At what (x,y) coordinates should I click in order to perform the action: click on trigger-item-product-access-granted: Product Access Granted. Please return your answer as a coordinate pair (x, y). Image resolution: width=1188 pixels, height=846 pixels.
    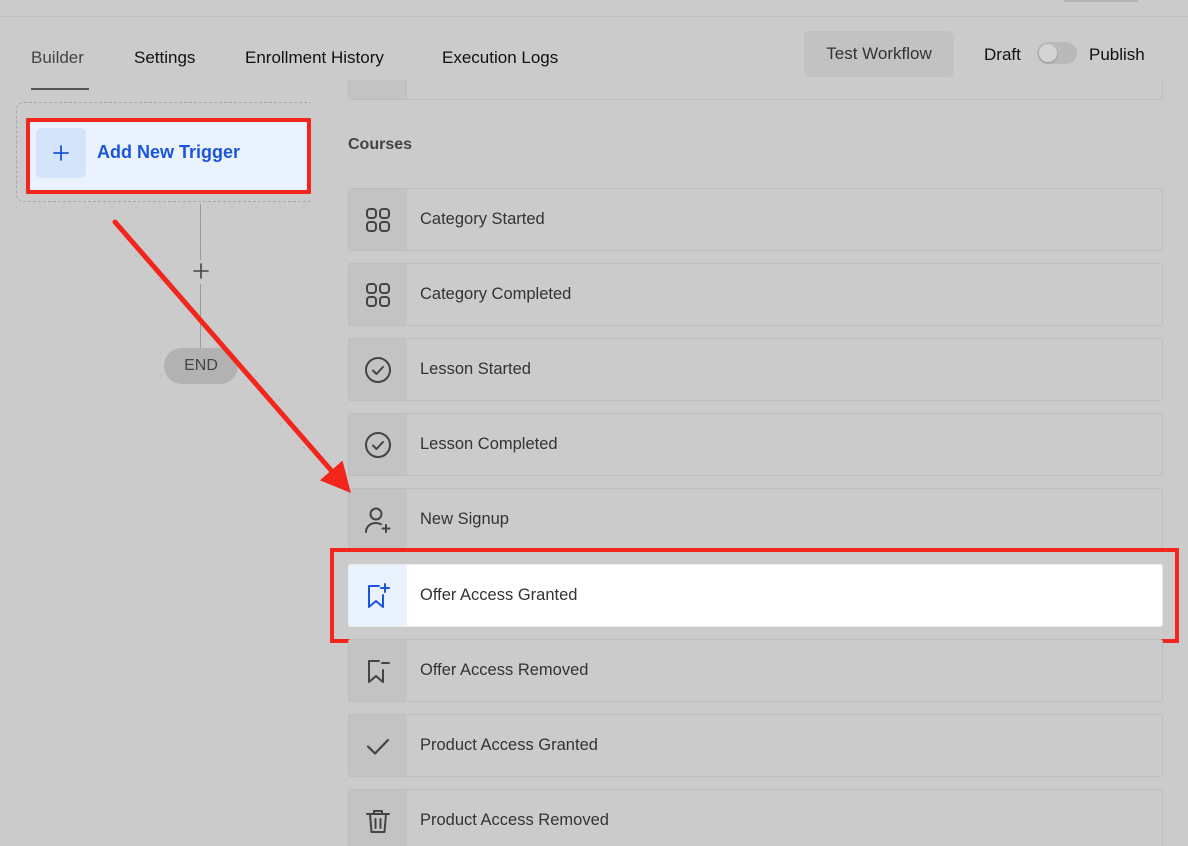
    Looking at the image, I should click on (755, 745).